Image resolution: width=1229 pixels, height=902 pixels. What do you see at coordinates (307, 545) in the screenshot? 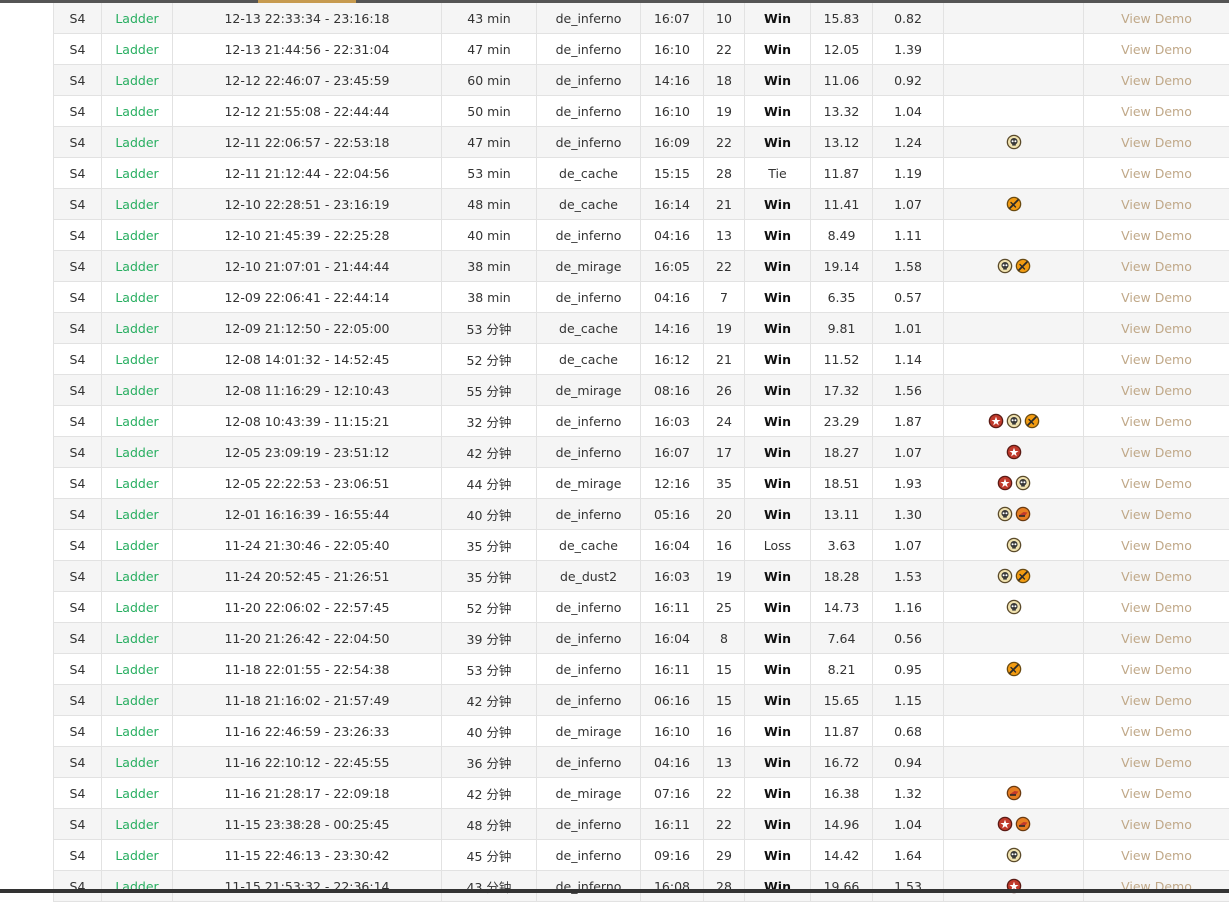
I see `time-cell: 11-24 21:30:46 - 22:05:40` at bounding box center [307, 545].